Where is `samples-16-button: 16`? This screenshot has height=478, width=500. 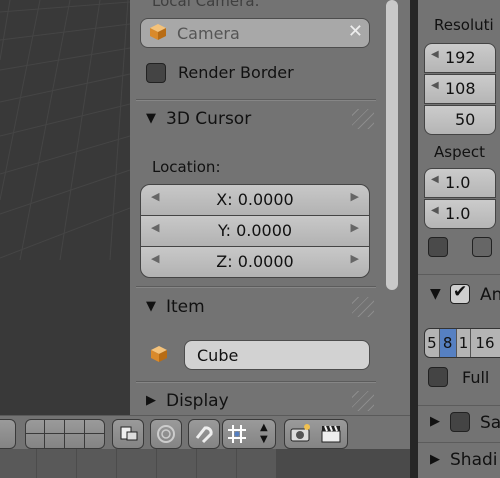 samples-16-button: 16 is located at coordinates (485, 343).